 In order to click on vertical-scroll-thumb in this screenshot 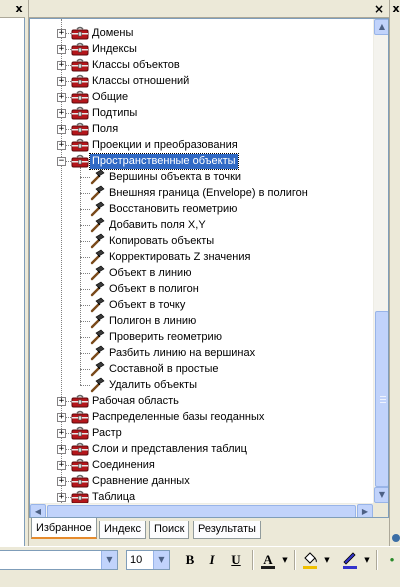, I will do `click(381, 399)`.